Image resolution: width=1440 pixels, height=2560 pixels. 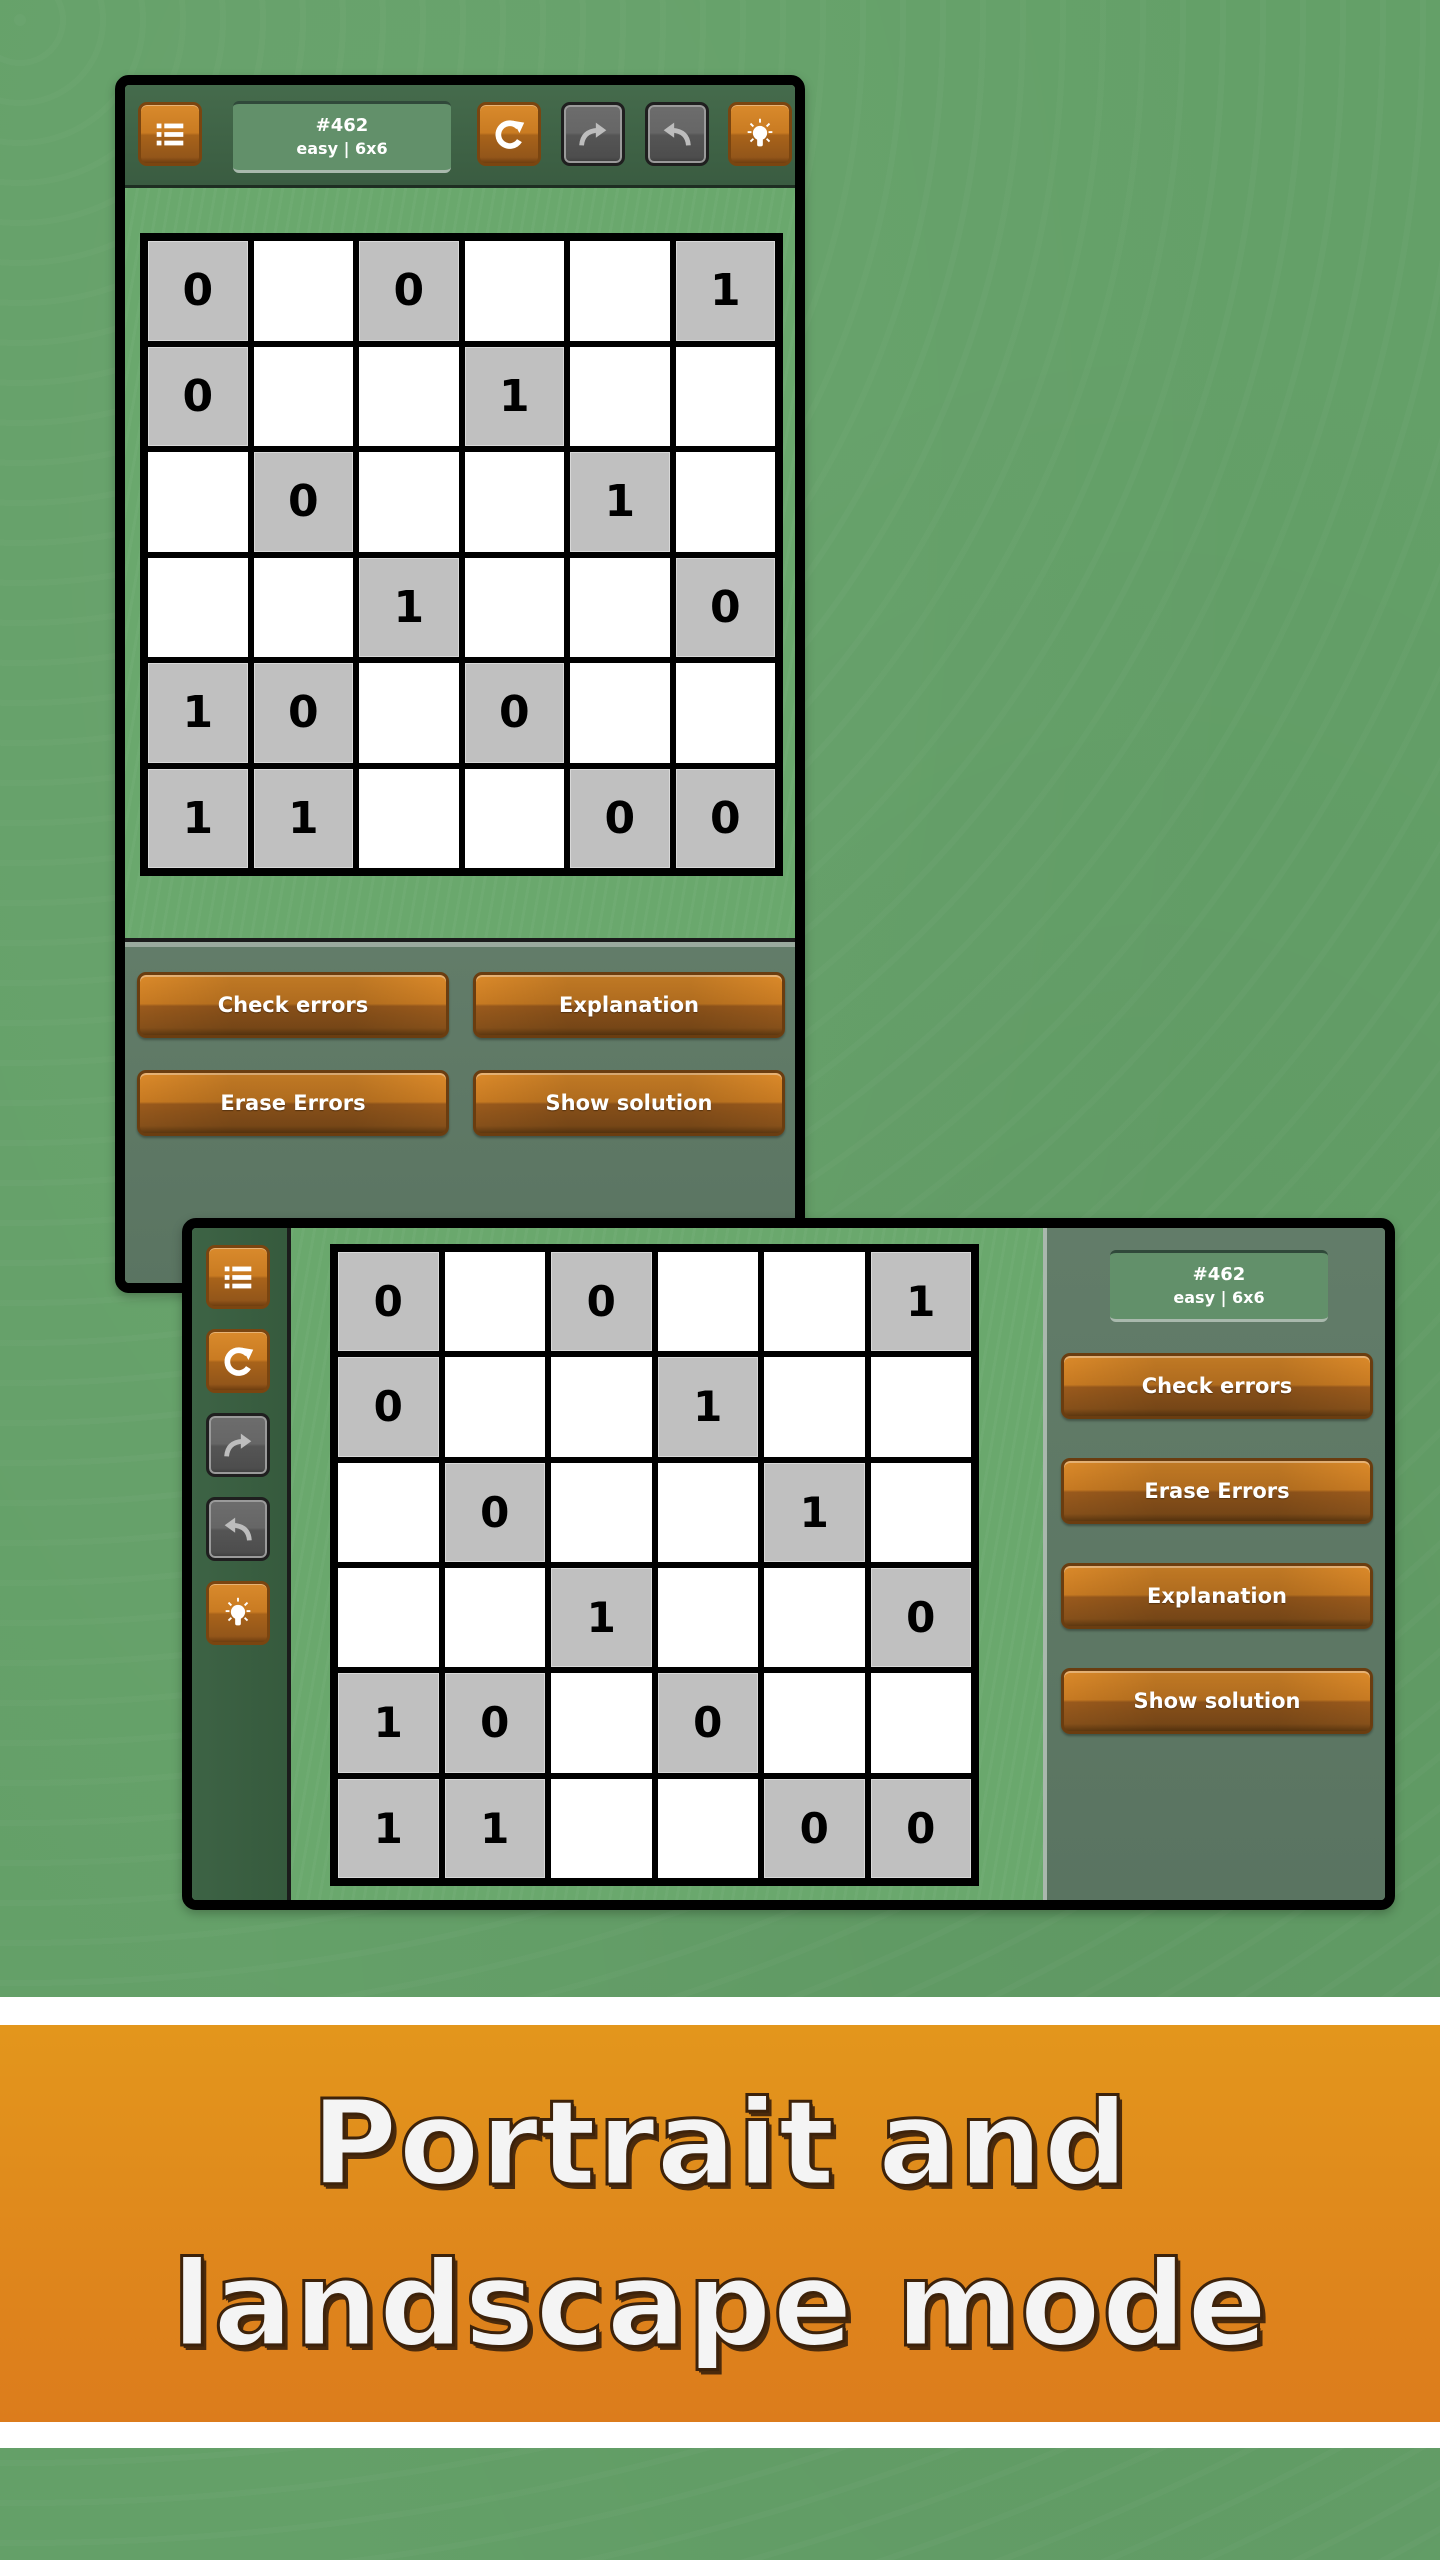 What do you see at coordinates (720, 2435) in the screenshot?
I see `banner-bottom-stripe` at bounding box center [720, 2435].